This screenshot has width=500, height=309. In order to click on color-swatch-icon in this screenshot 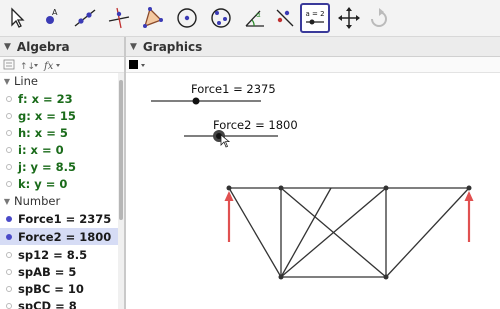, I will do `click(133, 64)`.